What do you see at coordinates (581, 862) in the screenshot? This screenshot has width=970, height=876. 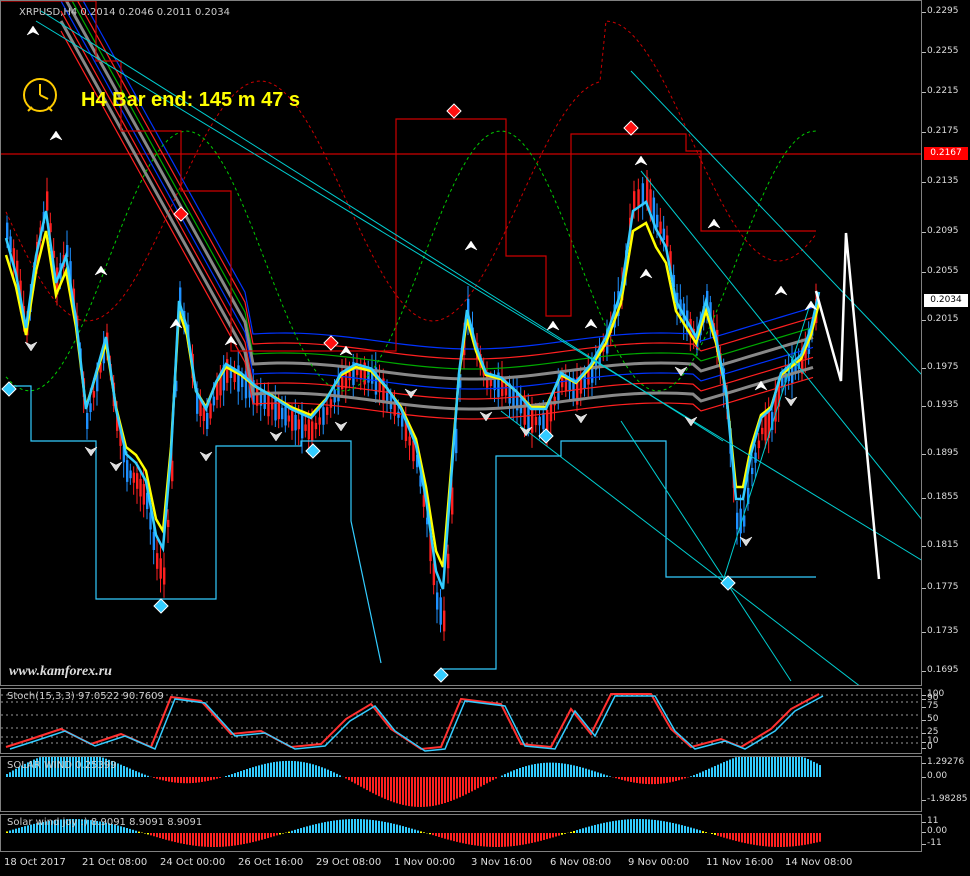 I see `time-label: 6 Nov 08:00` at bounding box center [581, 862].